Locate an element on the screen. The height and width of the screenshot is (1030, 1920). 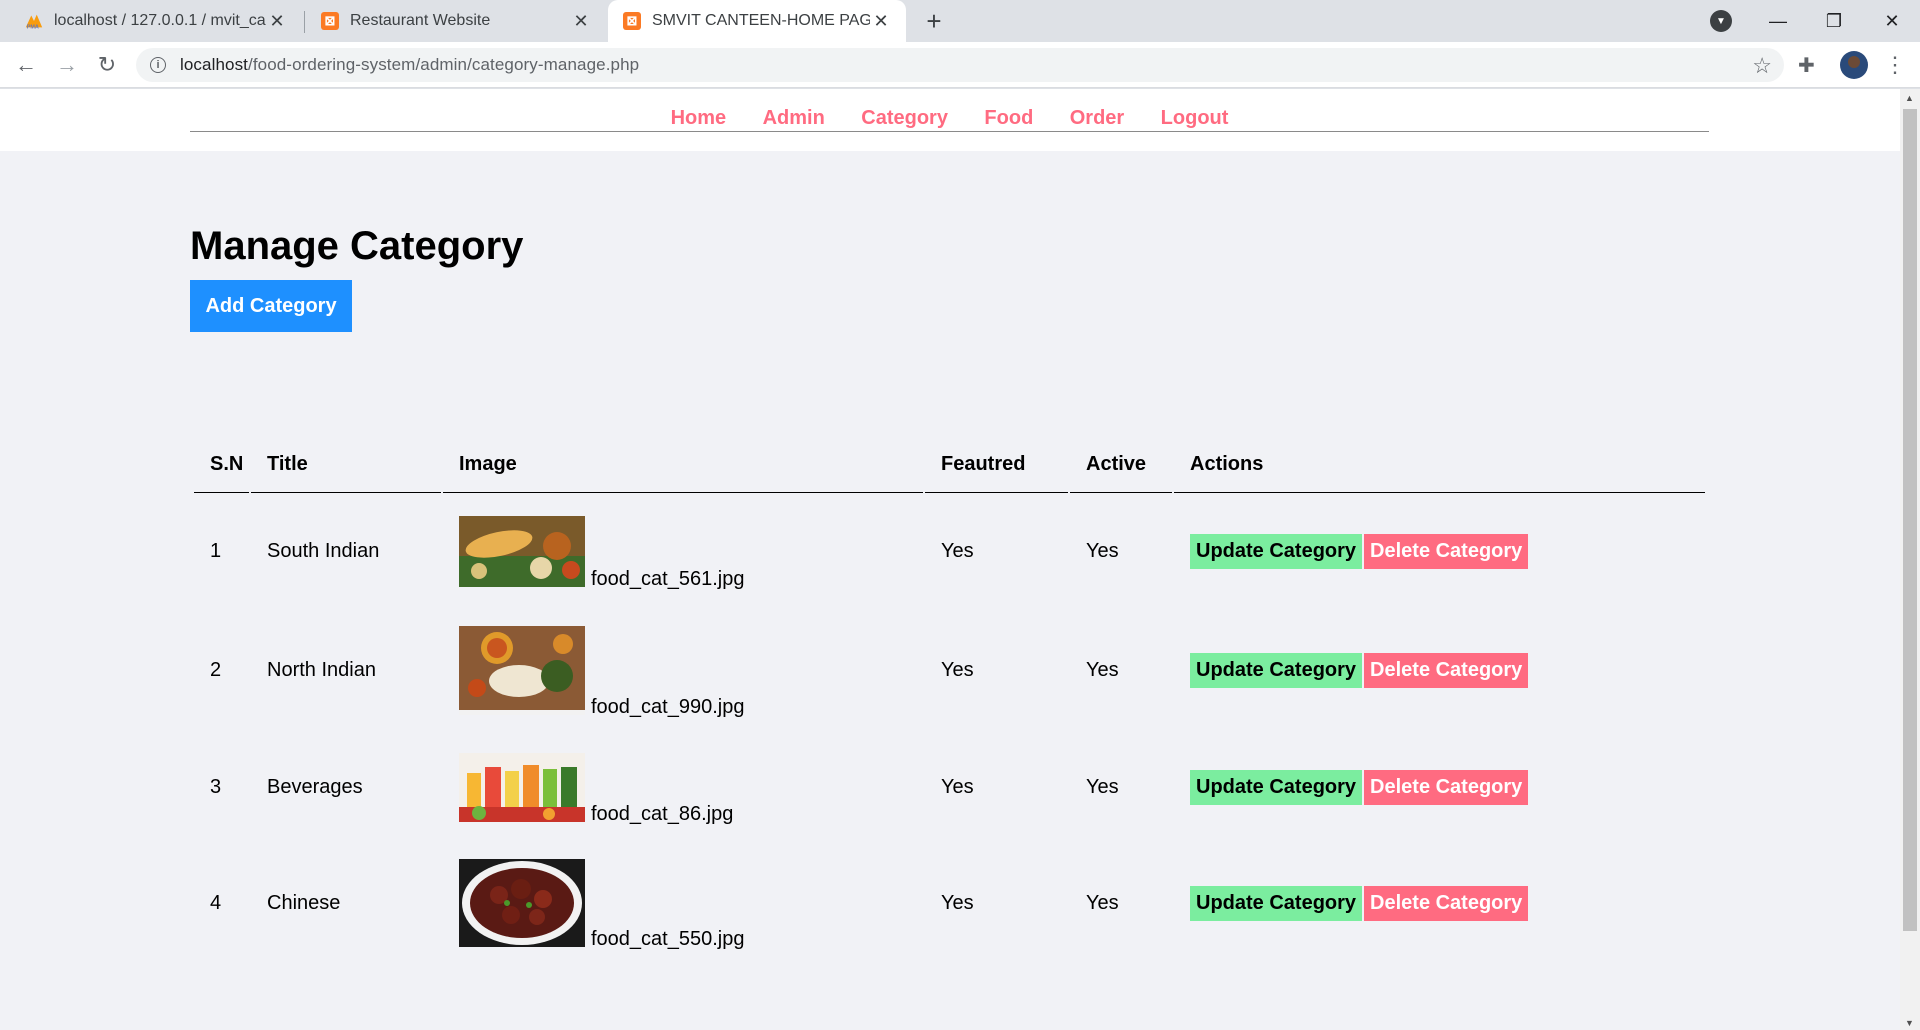
row-image-cell: food_cat_990.jpg is located at coordinates (683, 670).